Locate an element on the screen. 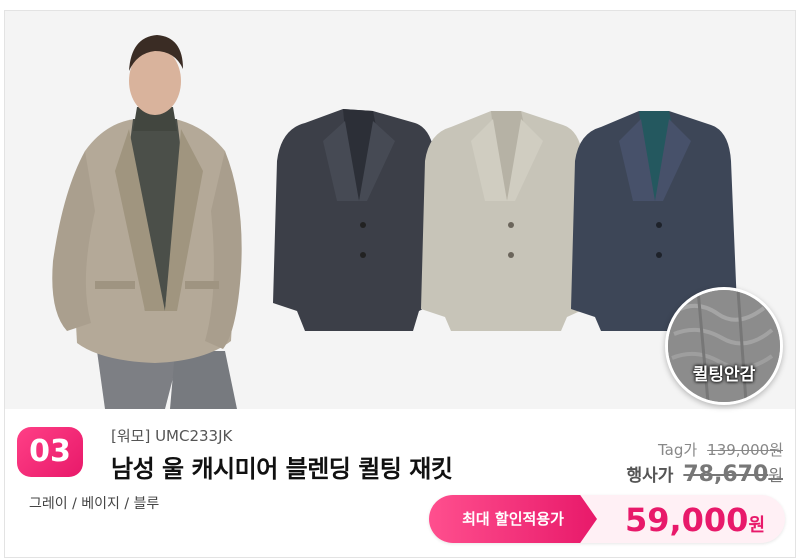 The image size is (800, 560). sale-price: 78,670원 is located at coordinates (733, 474).